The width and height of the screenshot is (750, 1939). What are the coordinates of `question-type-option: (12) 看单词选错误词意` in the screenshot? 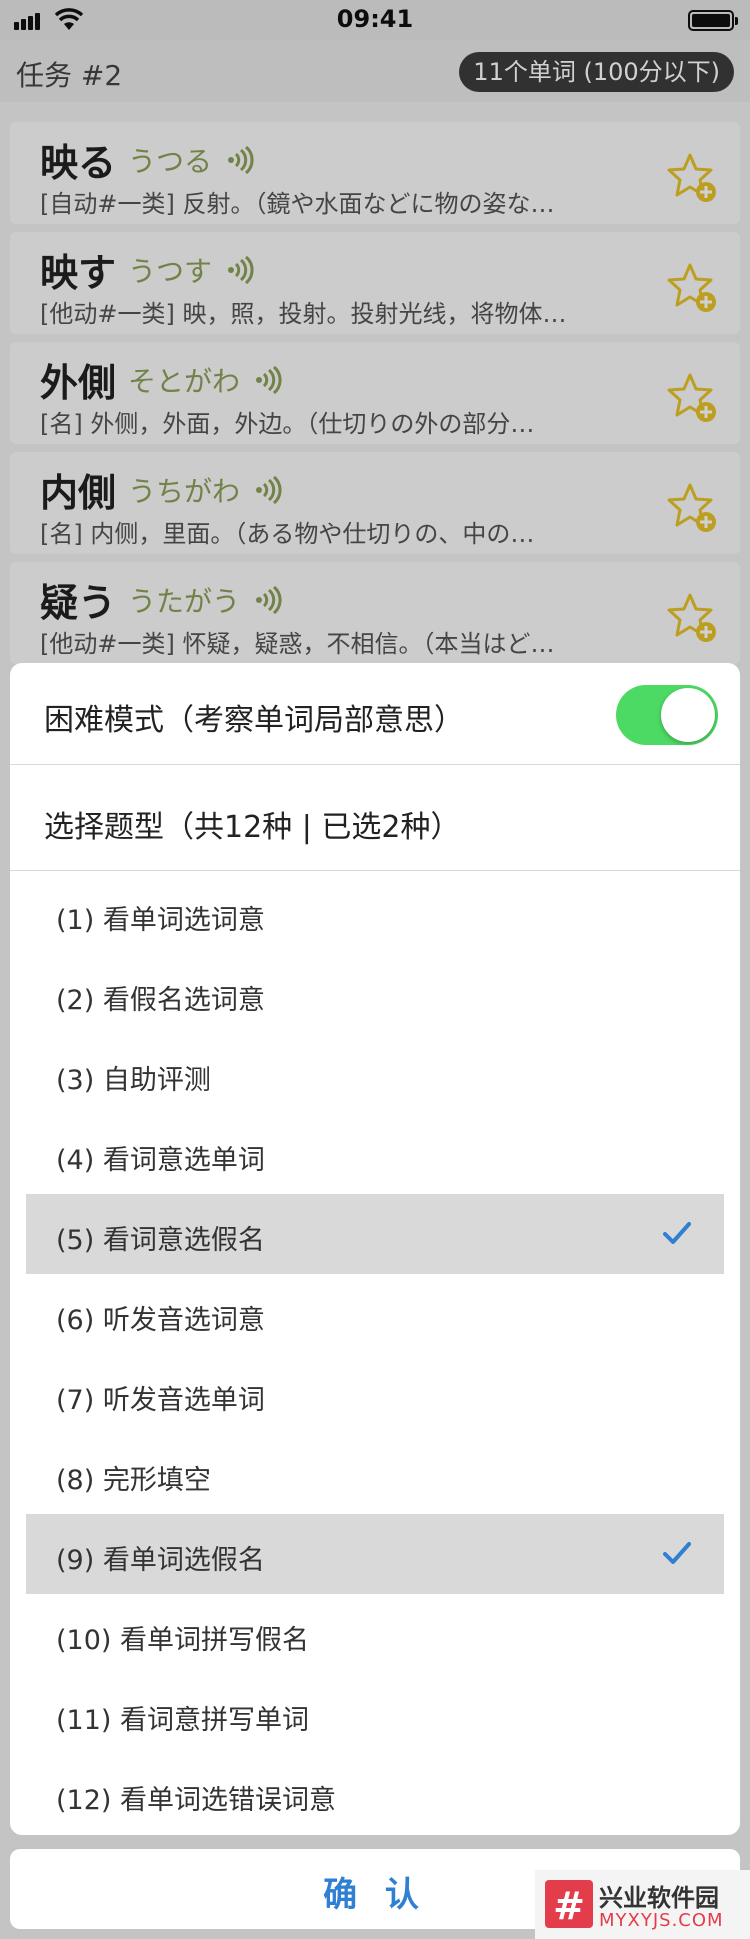 It's located at (375, 1794).